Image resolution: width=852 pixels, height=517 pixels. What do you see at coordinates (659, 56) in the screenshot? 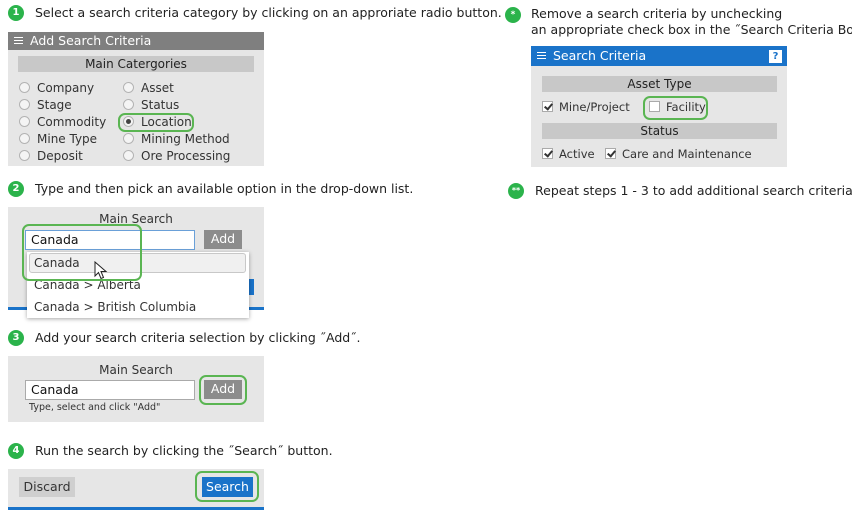
I see `search-criteria-header: Search Criteria` at bounding box center [659, 56].